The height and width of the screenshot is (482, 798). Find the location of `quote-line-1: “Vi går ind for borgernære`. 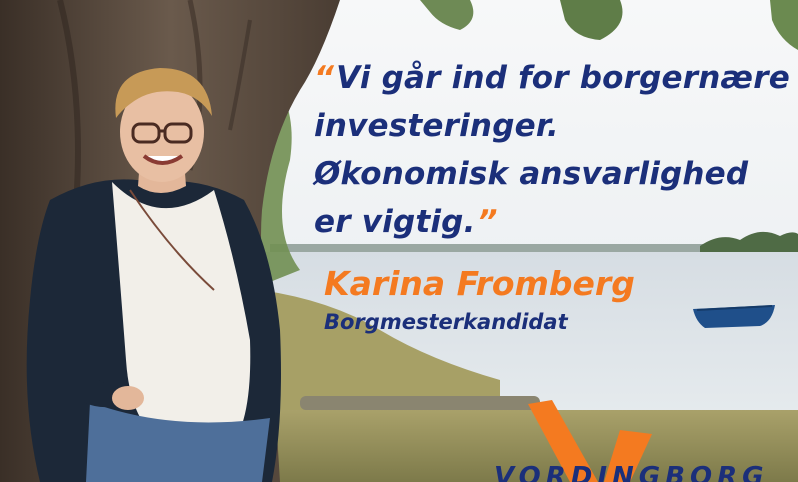

quote-line-1: “Vi går ind for borgernære is located at coordinates (552, 78).